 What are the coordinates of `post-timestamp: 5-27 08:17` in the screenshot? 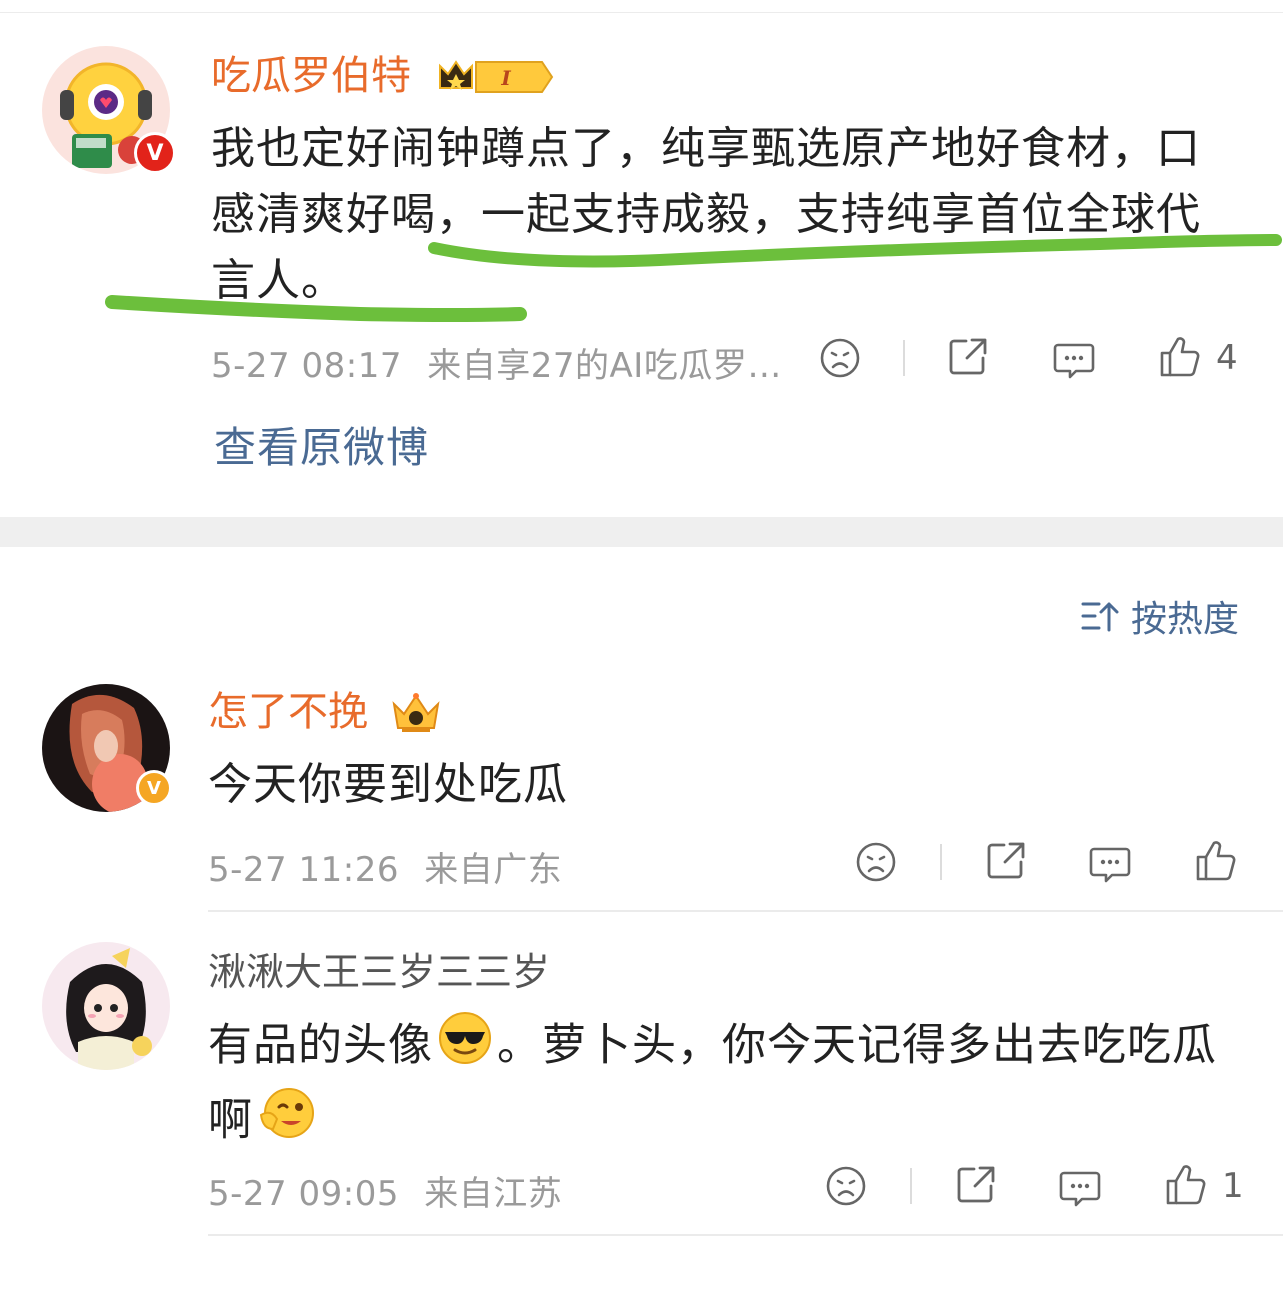 It's located at (306, 366).